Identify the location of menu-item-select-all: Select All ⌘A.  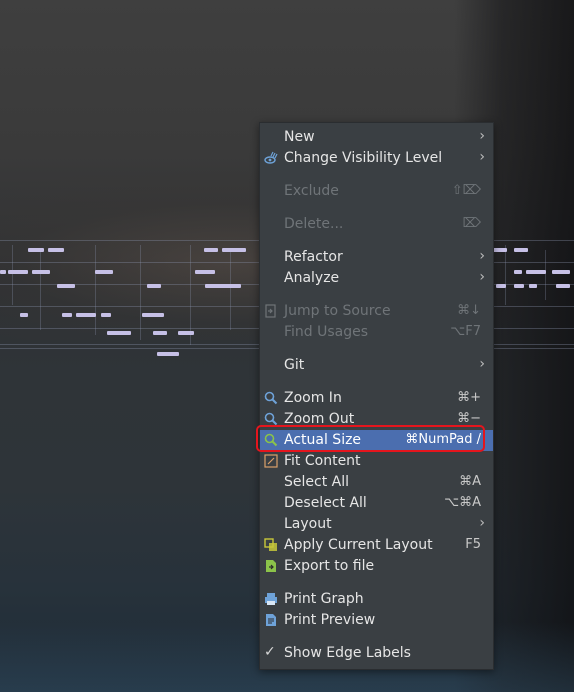
(376, 482).